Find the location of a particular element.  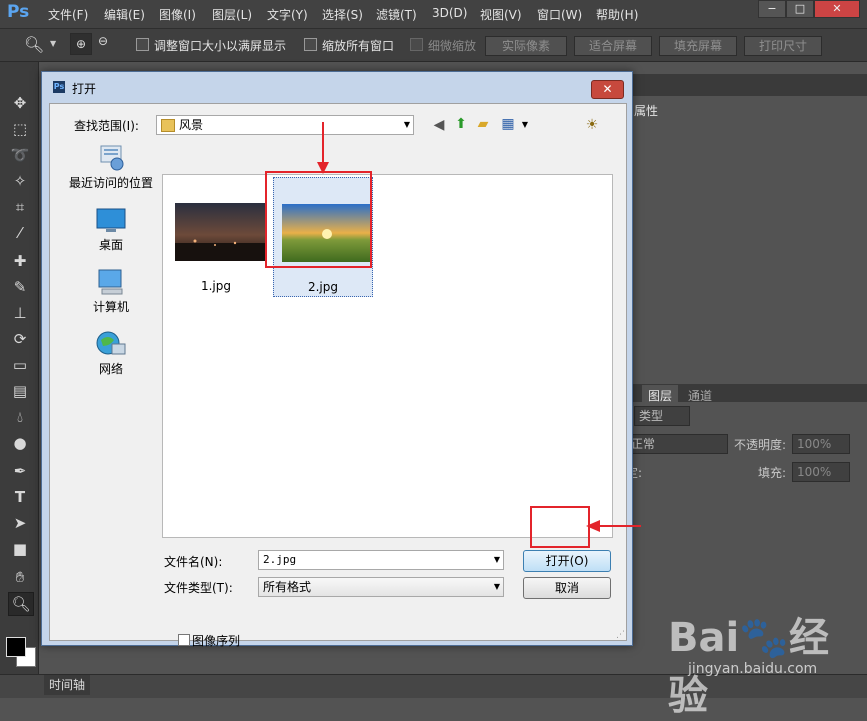

resize-windows-checkbox is located at coordinates (142, 44).